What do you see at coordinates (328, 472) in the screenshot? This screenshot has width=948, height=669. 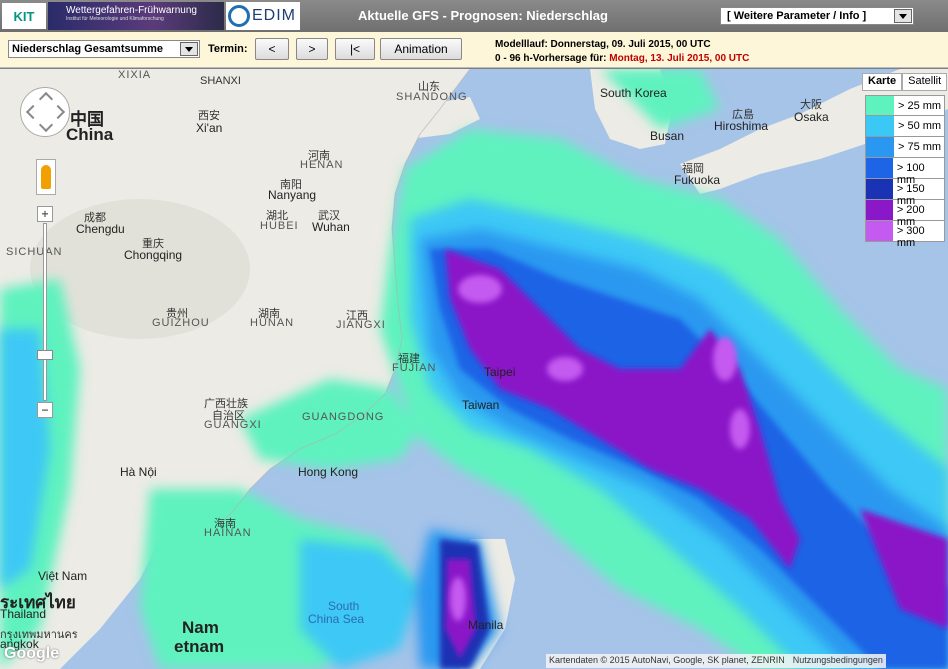 I see `label-hongkong: Hong Kong` at bounding box center [328, 472].